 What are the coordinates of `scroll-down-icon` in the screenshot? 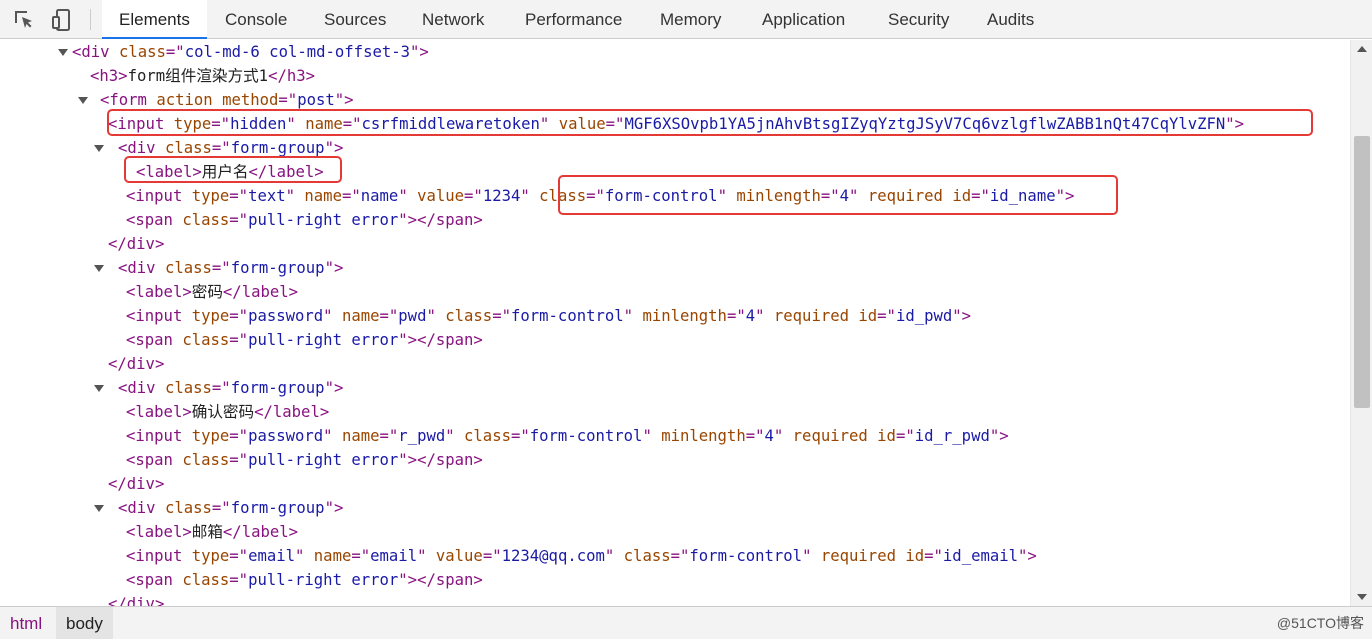 It's located at (1362, 597).